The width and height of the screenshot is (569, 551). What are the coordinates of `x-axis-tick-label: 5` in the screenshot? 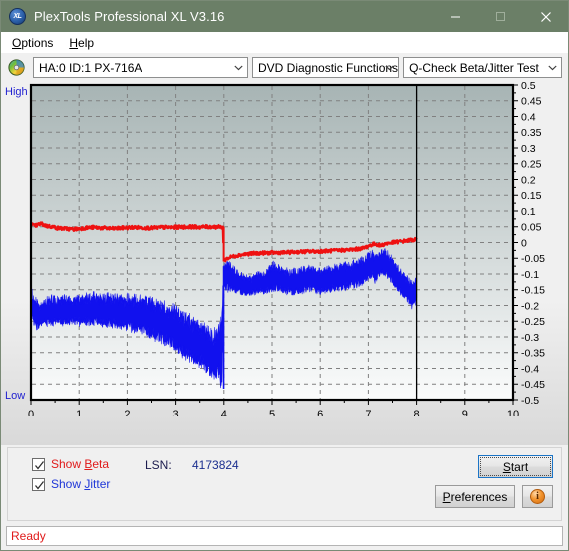 It's located at (272, 412).